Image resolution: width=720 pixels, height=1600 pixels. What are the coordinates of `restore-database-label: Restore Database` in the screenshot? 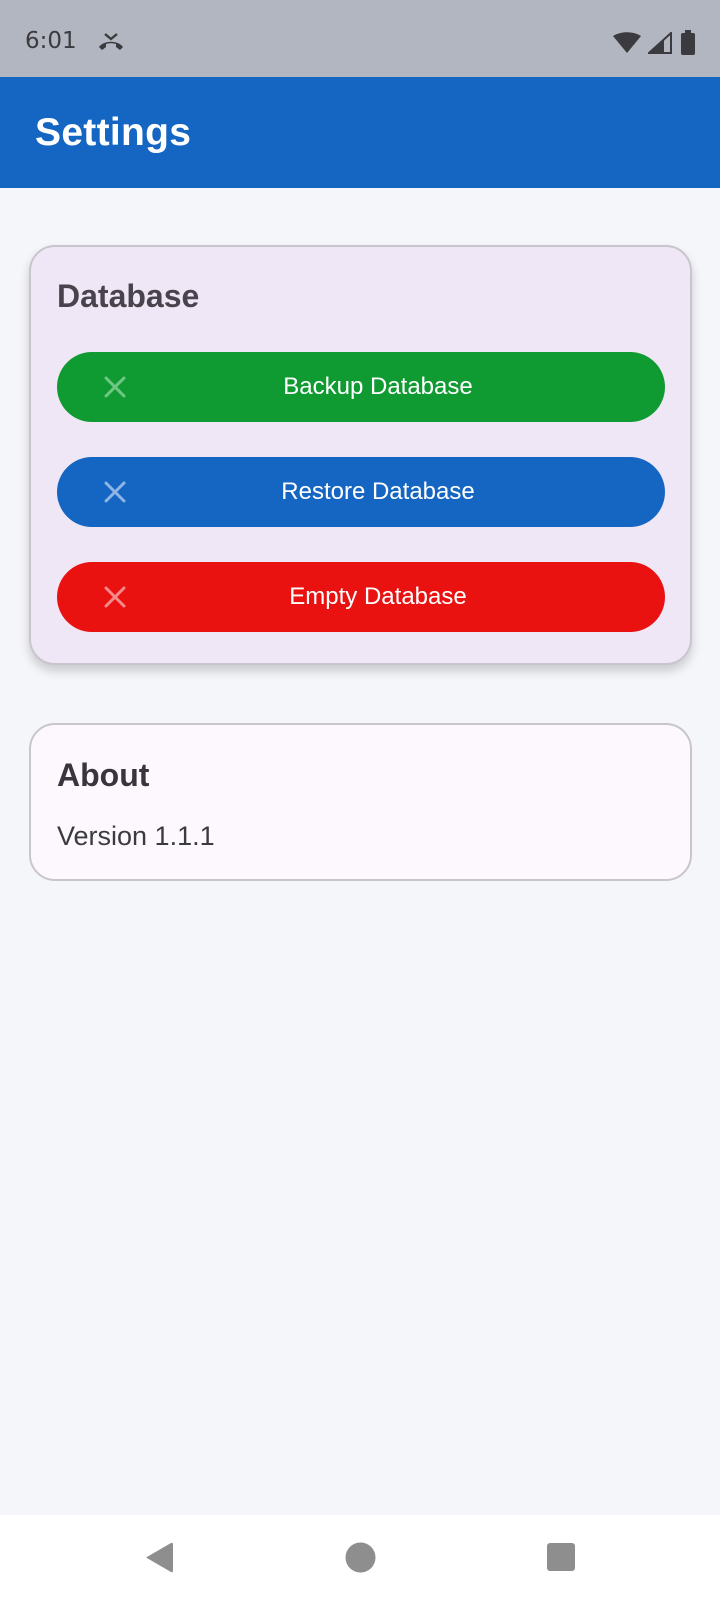 It's located at (378, 491).